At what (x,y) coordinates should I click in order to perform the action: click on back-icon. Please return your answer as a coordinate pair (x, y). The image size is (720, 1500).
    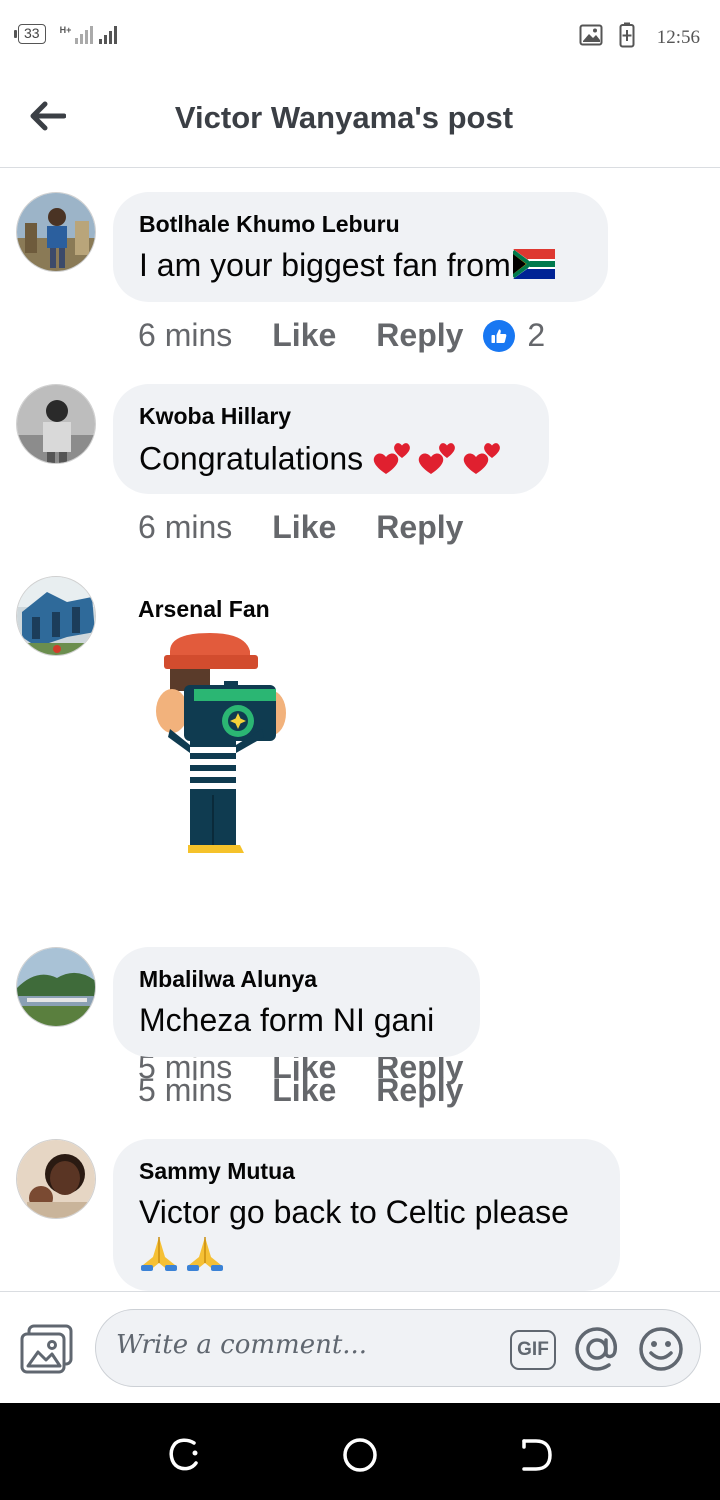
    Looking at the image, I should click on (536, 1455).